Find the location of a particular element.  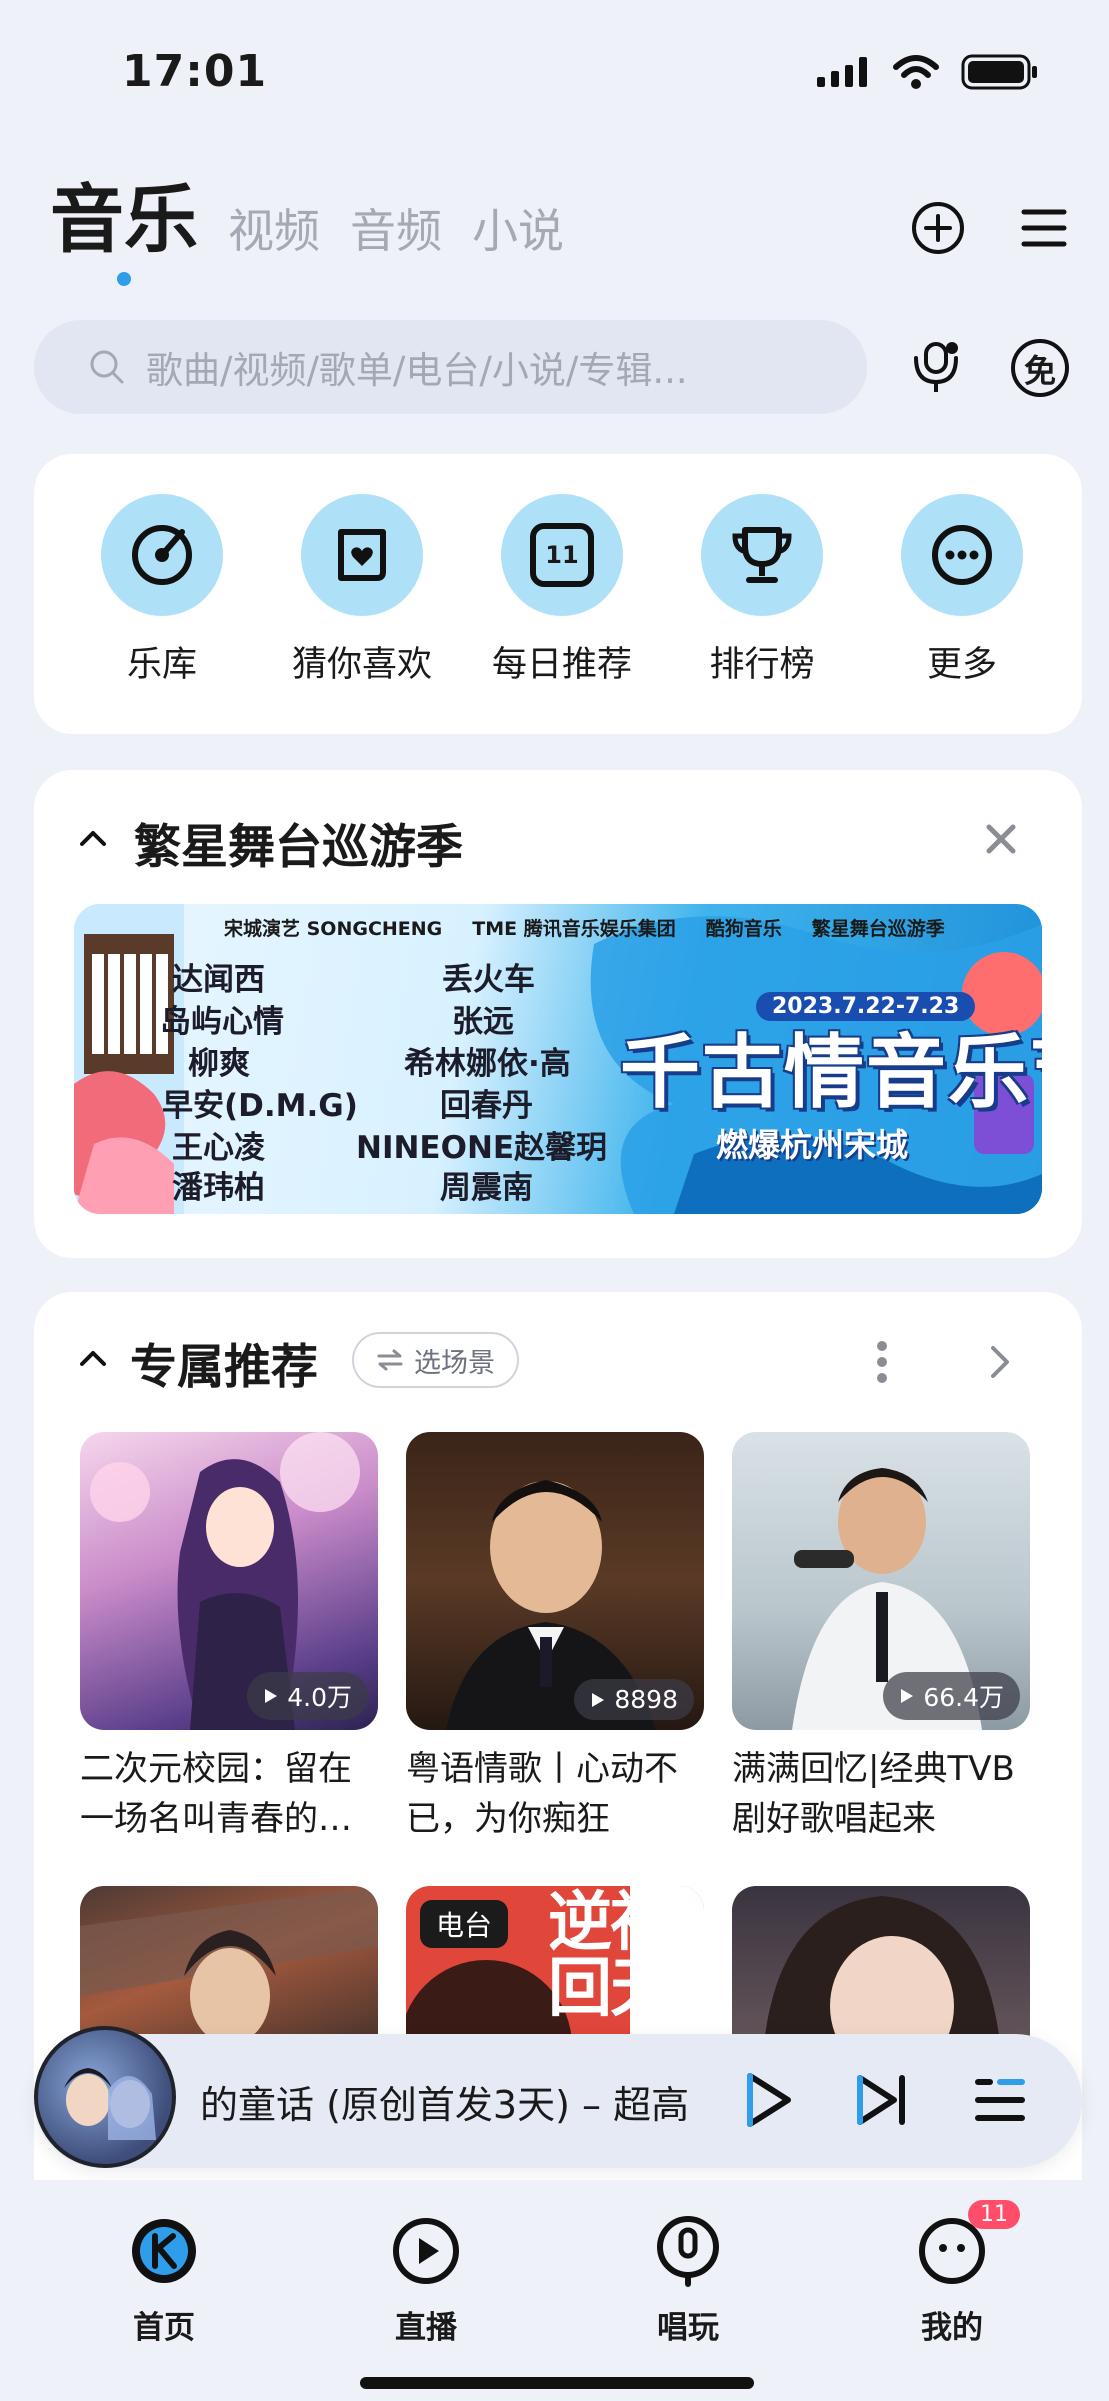

battery-icon is located at coordinates (999, 72).